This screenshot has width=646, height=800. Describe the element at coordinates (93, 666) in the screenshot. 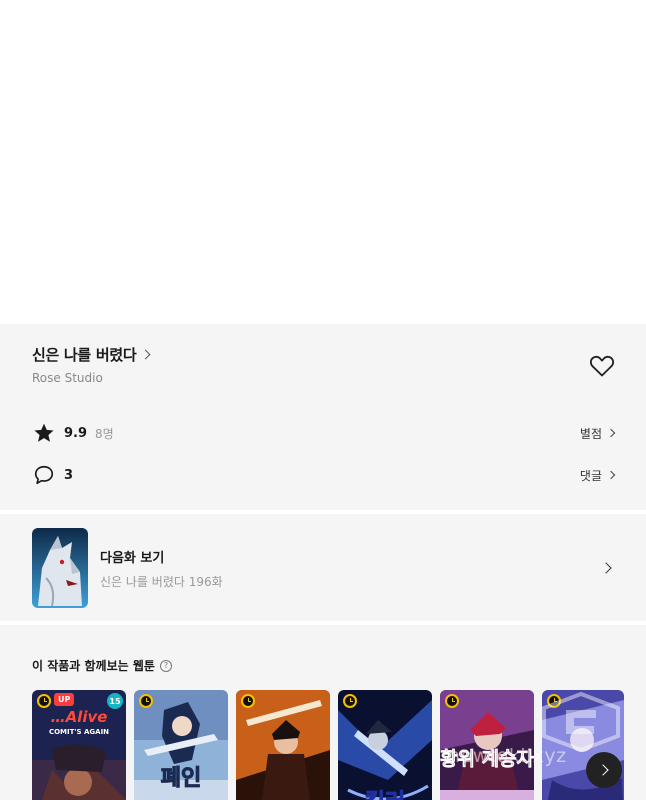

I see `recommendation-title: 이 작품과 함께보는 웹툰` at that location.